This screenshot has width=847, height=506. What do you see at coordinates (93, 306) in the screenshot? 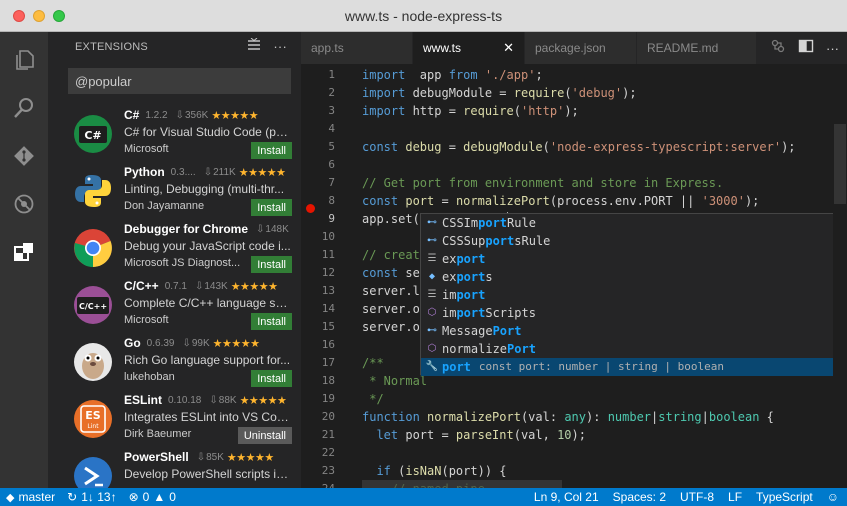
I see `cpp-logo-text: C/C++` at bounding box center [93, 306].